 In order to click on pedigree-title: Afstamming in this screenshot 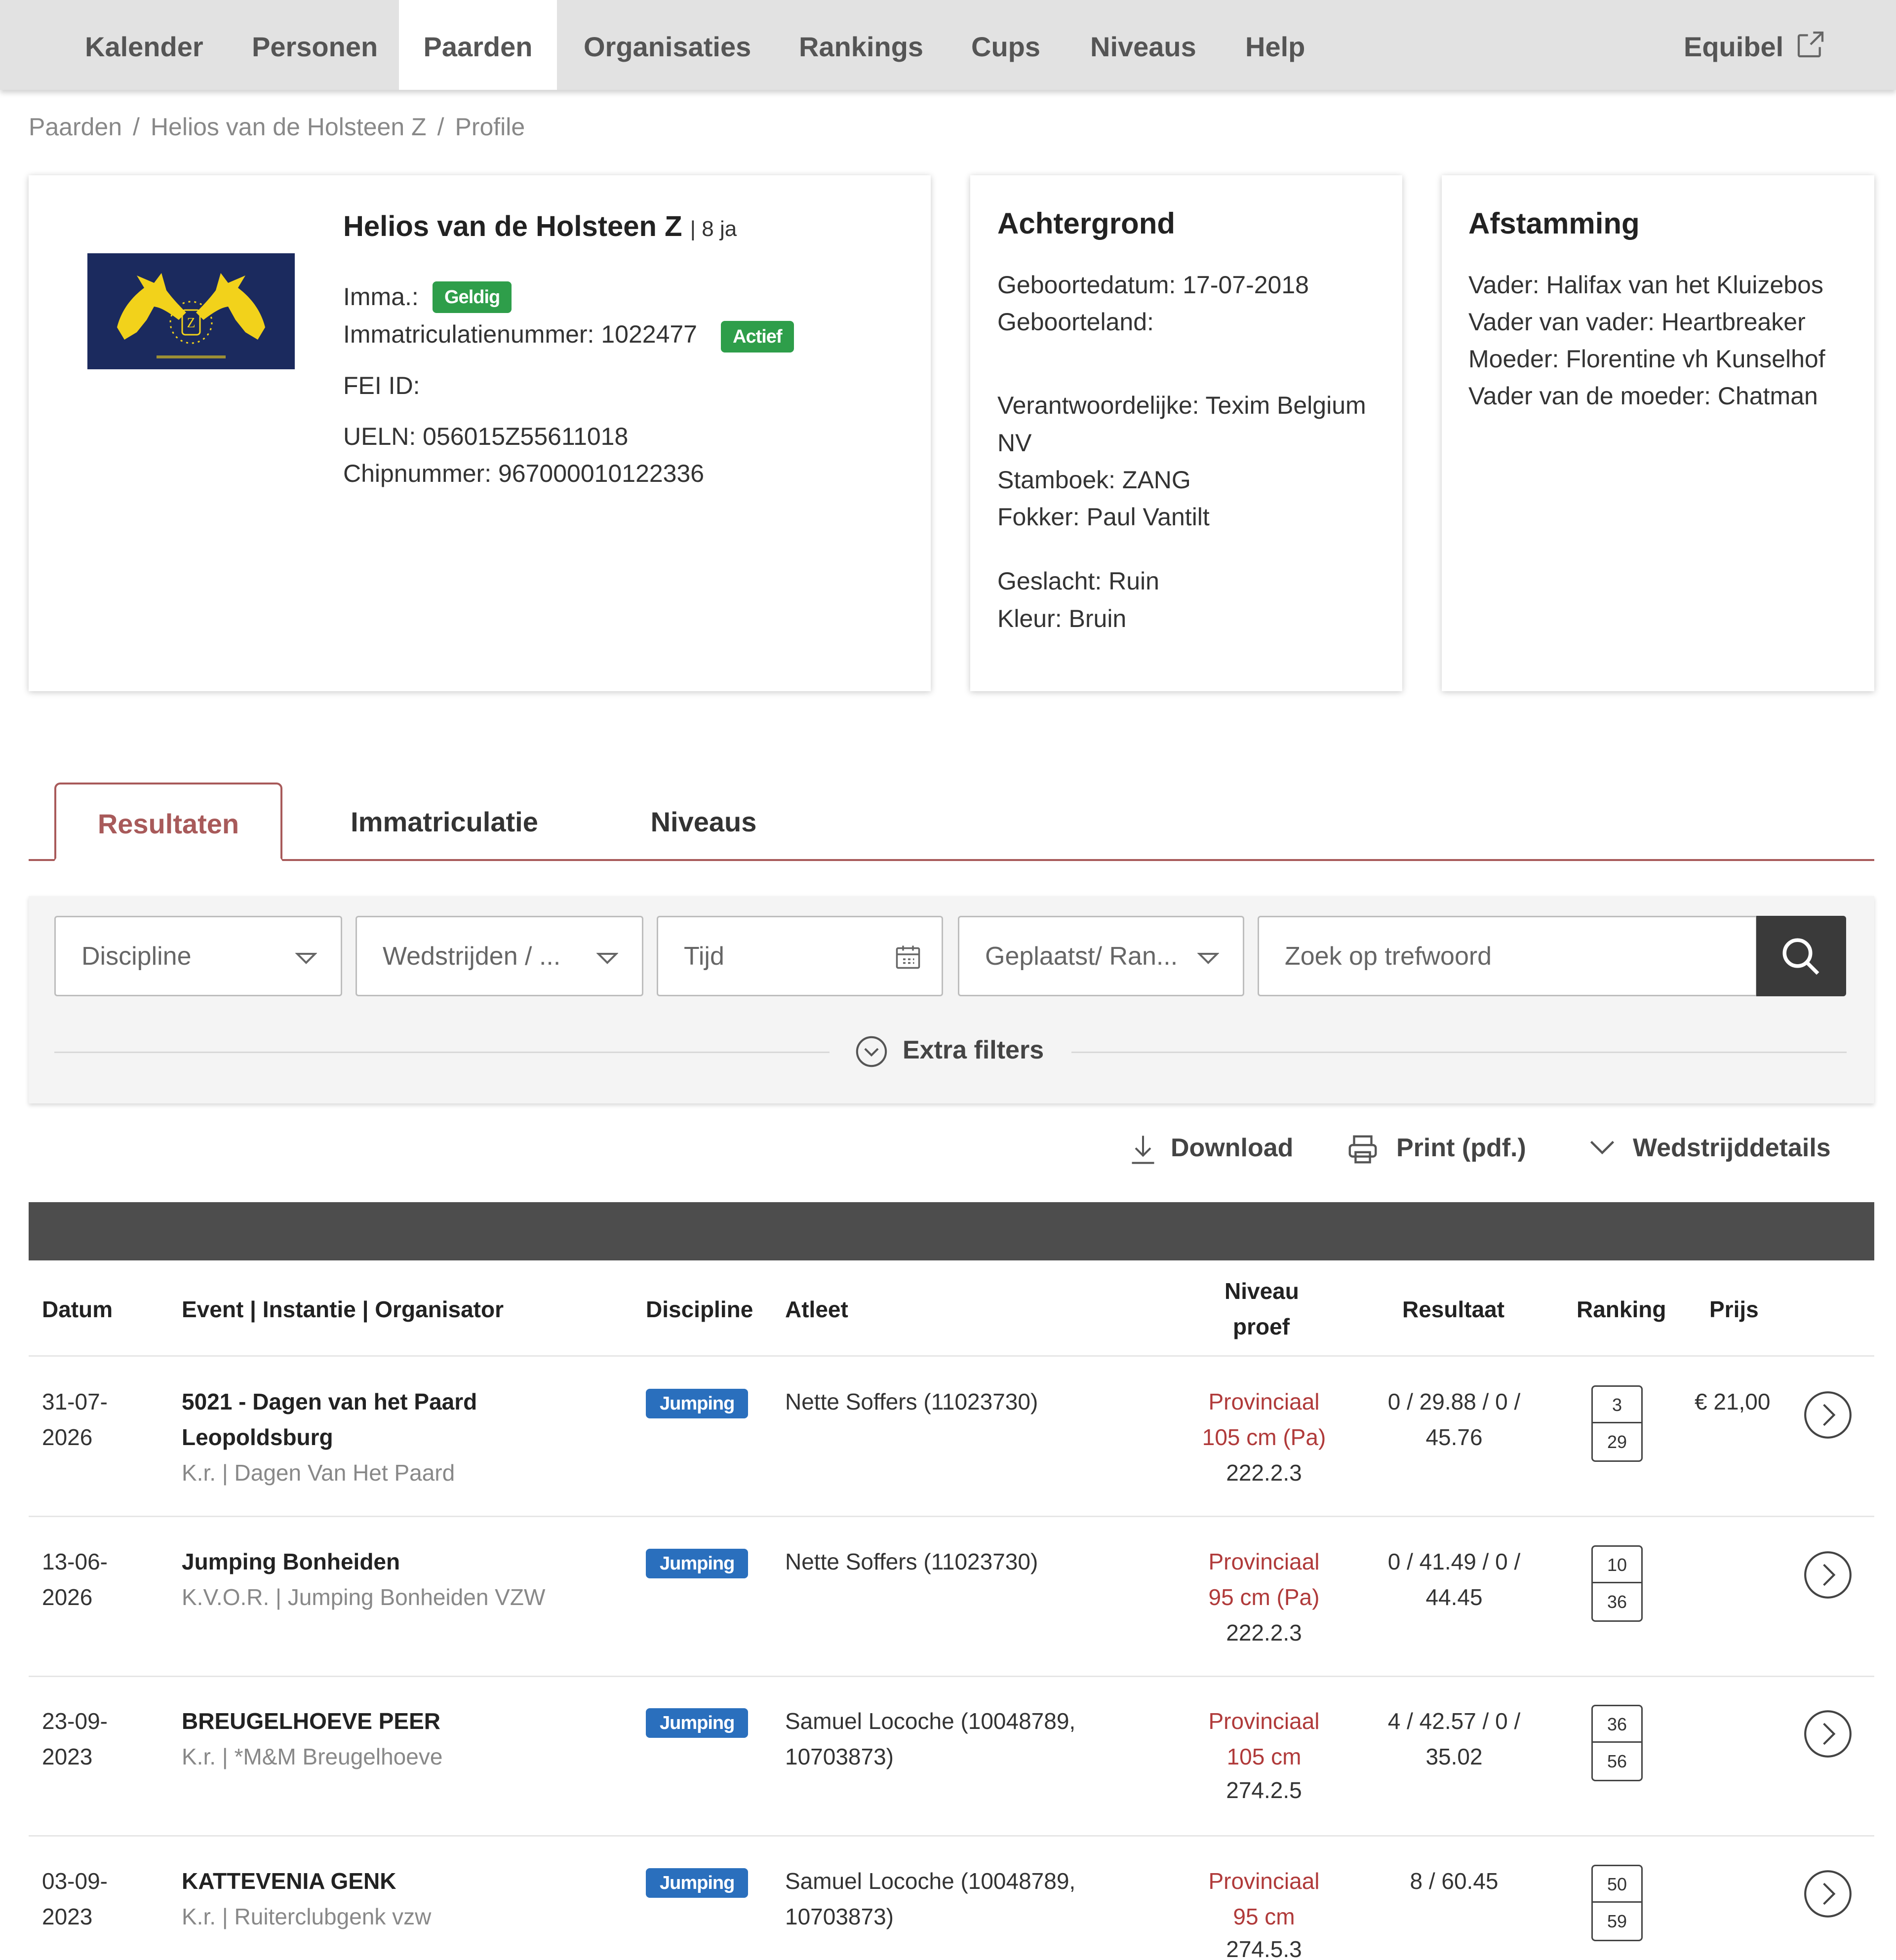, I will do `click(1554, 223)`.